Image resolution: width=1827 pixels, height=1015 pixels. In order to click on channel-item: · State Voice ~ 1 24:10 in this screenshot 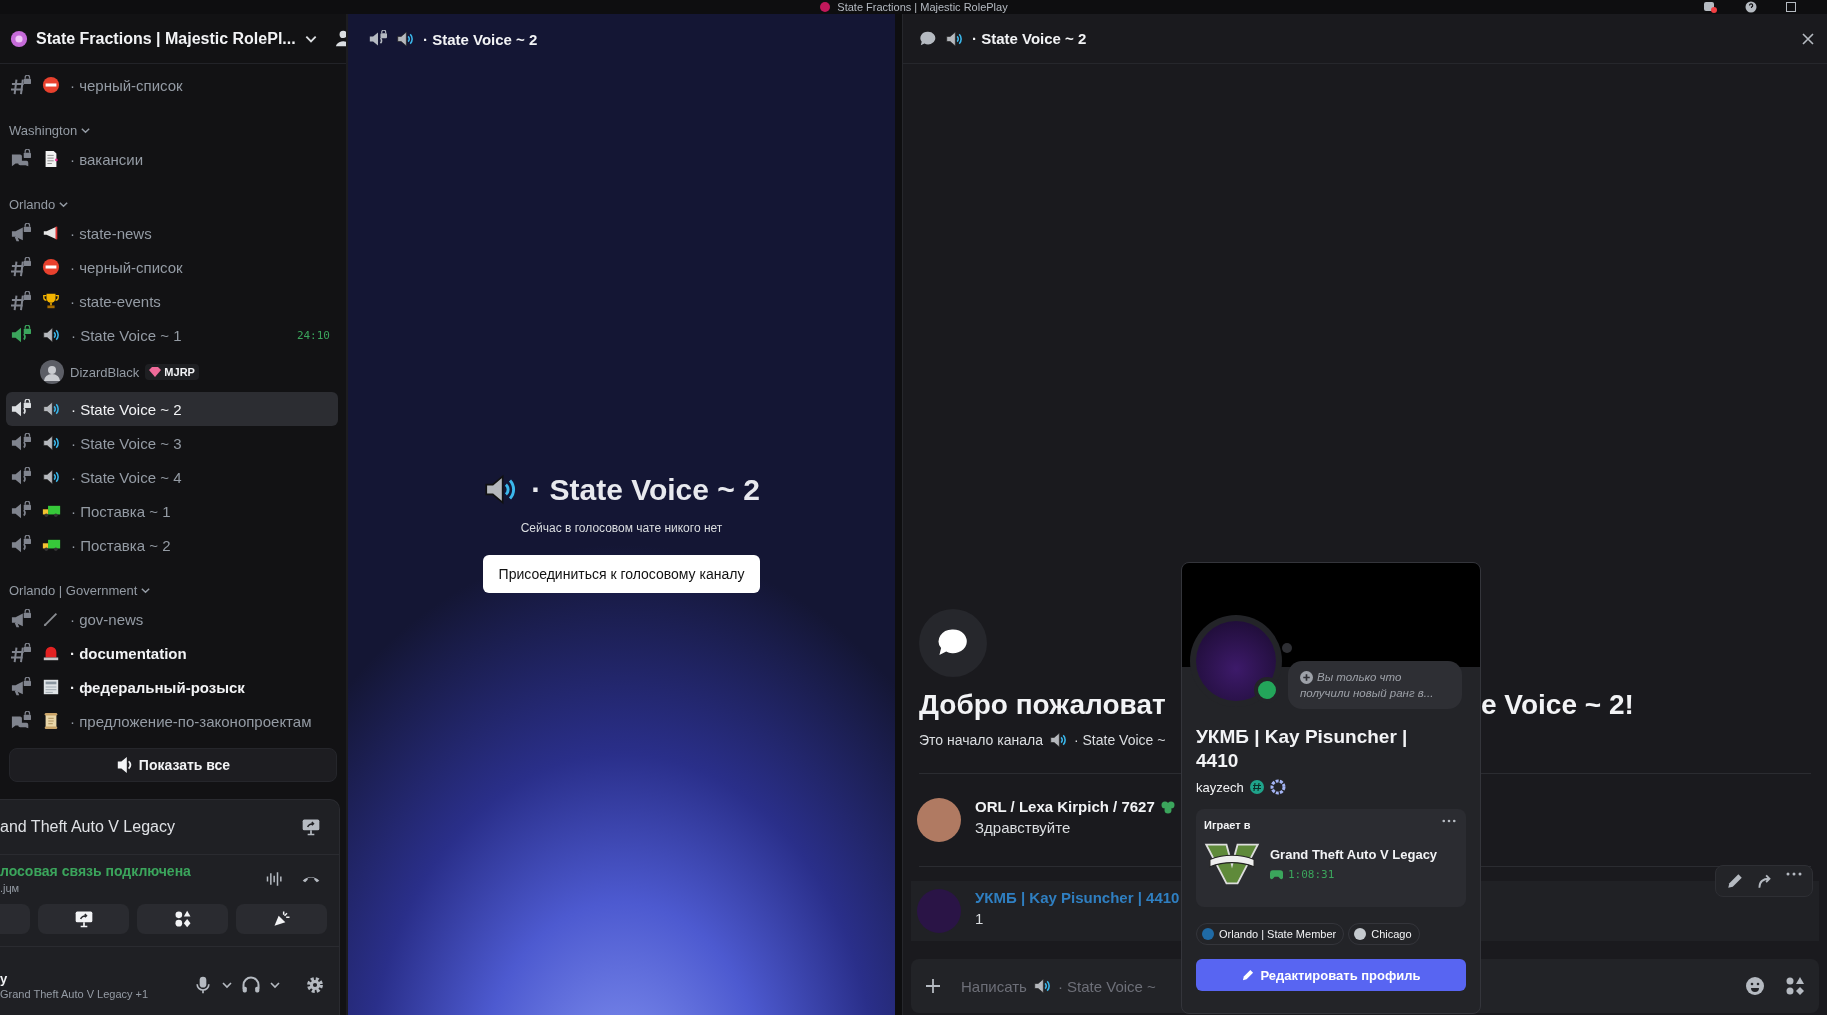, I will do `click(172, 335)`.